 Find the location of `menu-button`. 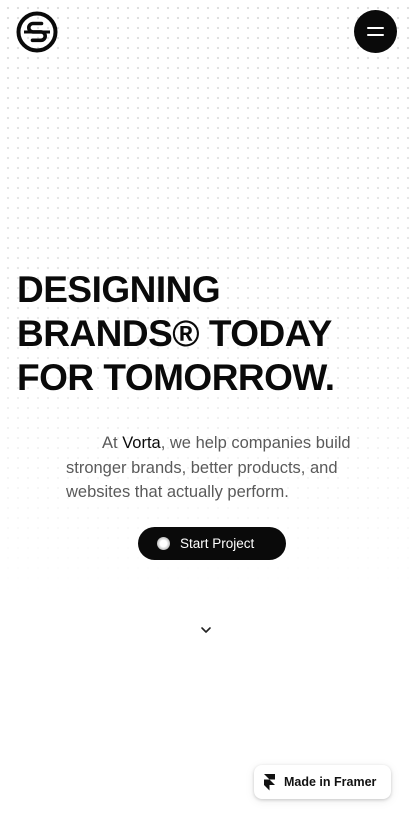

menu-button is located at coordinates (375, 31).